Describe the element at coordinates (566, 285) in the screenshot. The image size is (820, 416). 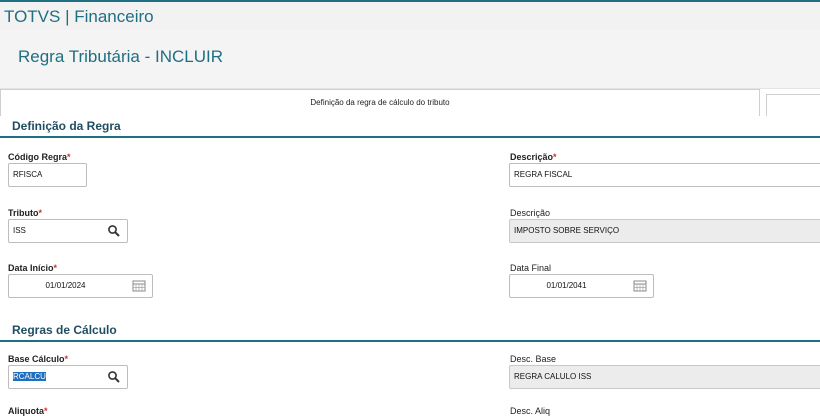
I see `data-final-value: 01/01/2041` at that location.